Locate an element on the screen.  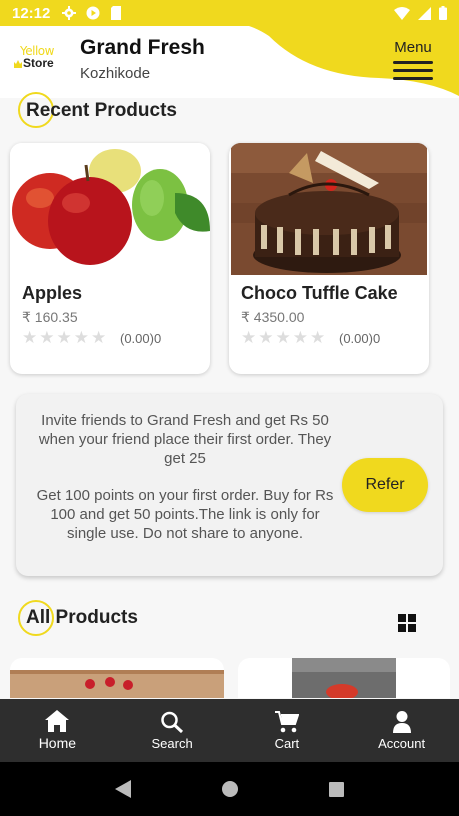
product-image-apples is located at coordinates (110, 209).